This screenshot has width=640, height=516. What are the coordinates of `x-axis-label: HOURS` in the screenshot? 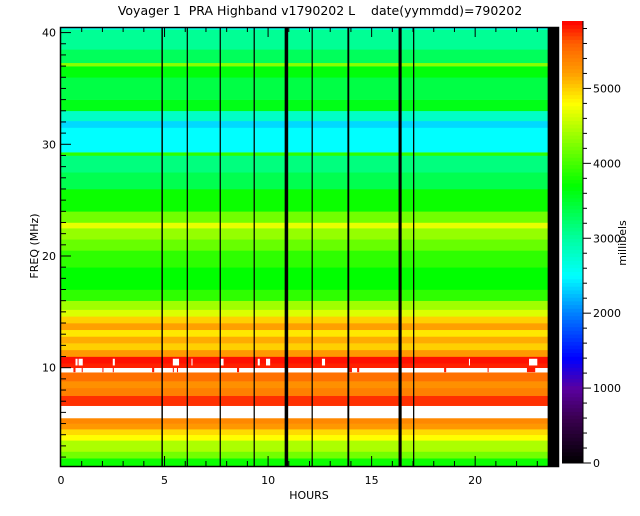 It's located at (309, 495).